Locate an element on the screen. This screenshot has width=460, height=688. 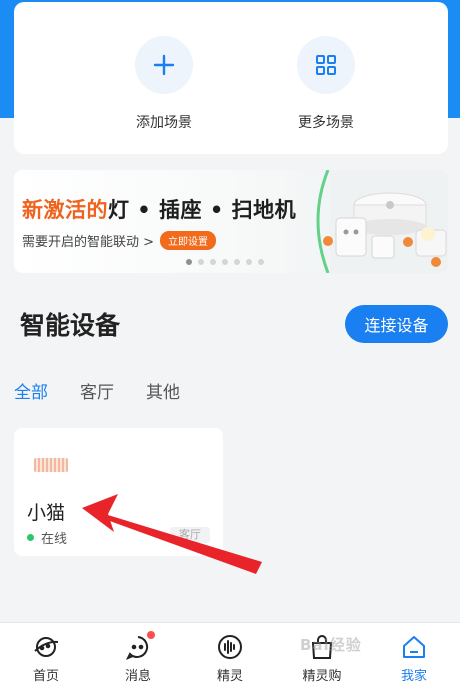
chat-icon is located at coordinates (139, 646).